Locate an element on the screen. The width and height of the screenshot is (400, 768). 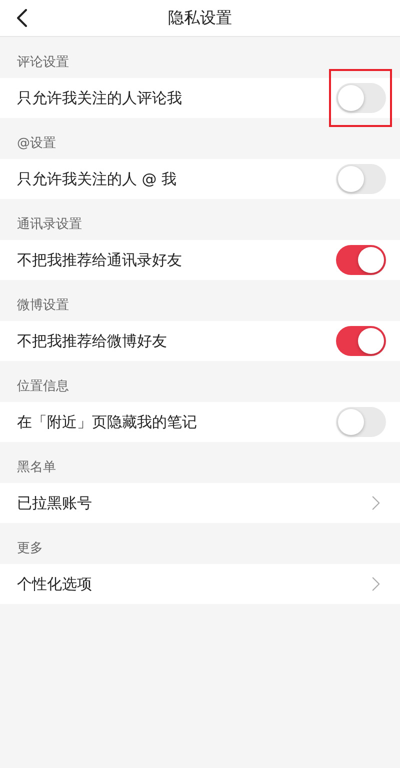
section-header: 更多 is located at coordinates (30, 549).